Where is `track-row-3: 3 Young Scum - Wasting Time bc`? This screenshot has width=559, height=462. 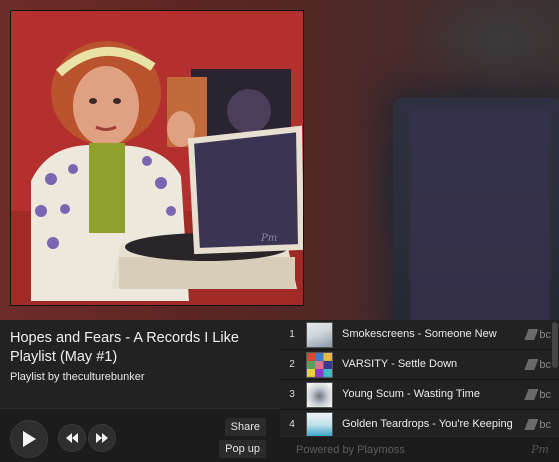
track-row-3: 3 Young Scum - Wasting Time bc is located at coordinates (419, 395).